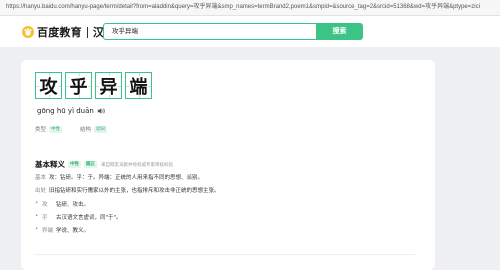 The width and height of the screenshot is (500, 270). I want to click on gloss-text: 古汉语文言虚词，同"于"。, so click(89, 218).